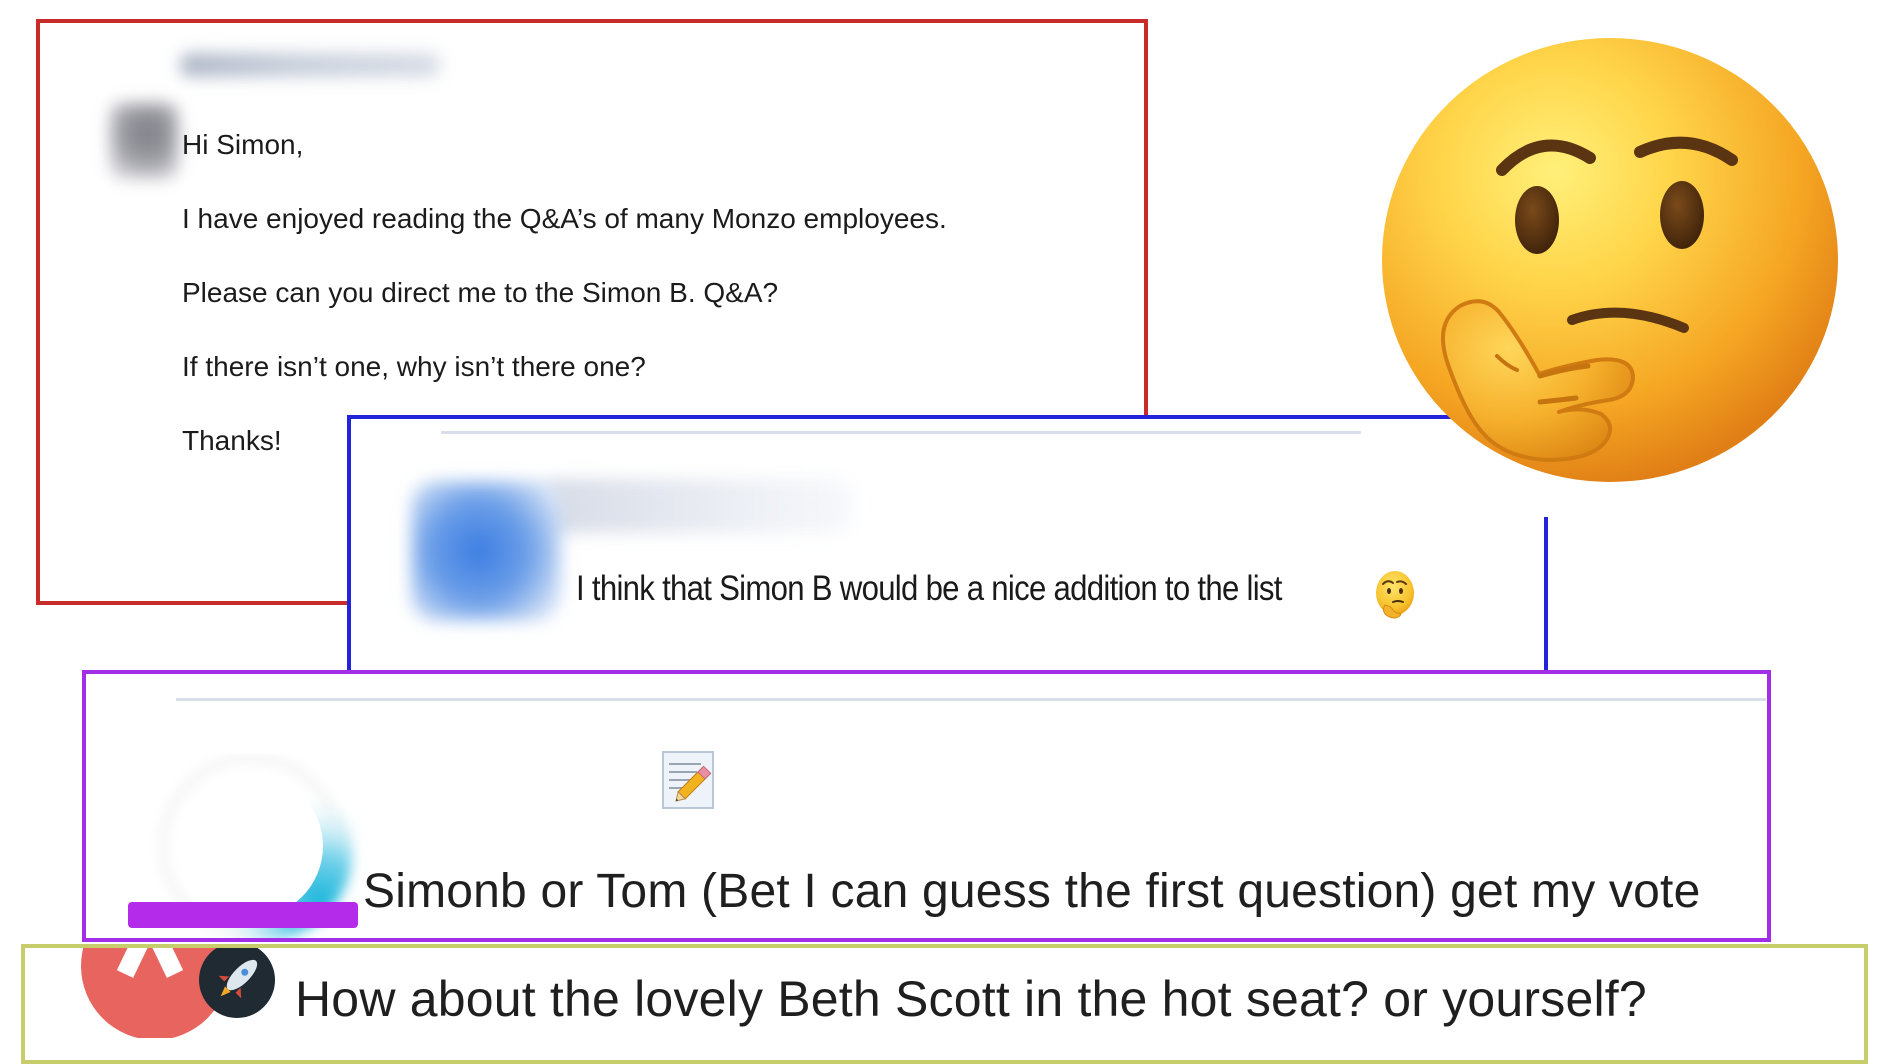  What do you see at coordinates (243, 915) in the screenshot?
I see `redaction-bar` at bounding box center [243, 915].